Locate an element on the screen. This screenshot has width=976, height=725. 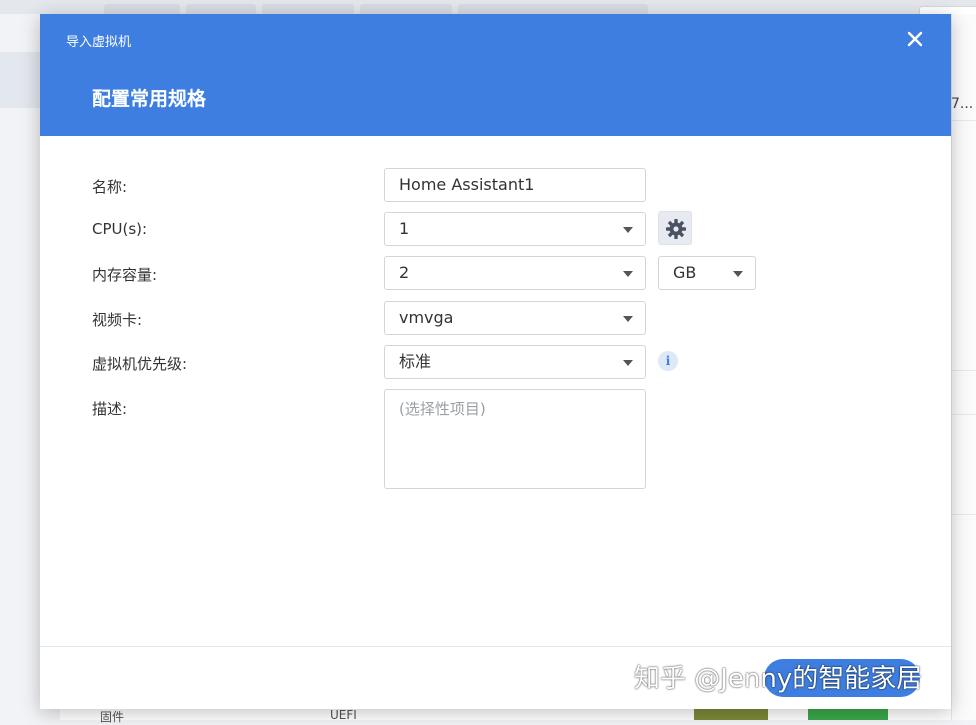
video-card-select: vmvga is located at coordinates (515, 318).